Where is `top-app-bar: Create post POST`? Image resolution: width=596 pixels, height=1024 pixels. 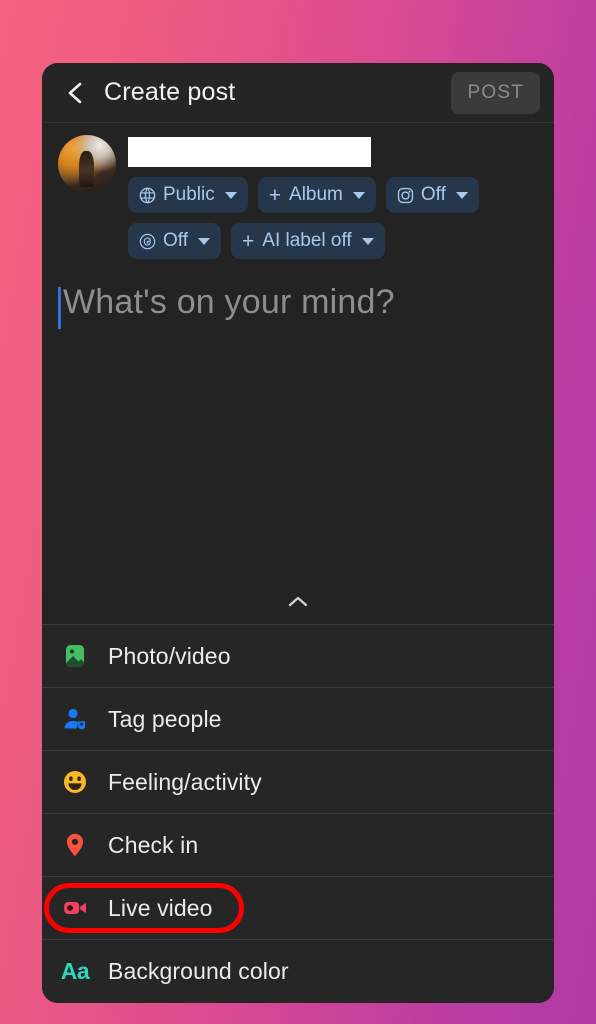 top-app-bar: Create post POST is located at coordinates (298, 93).